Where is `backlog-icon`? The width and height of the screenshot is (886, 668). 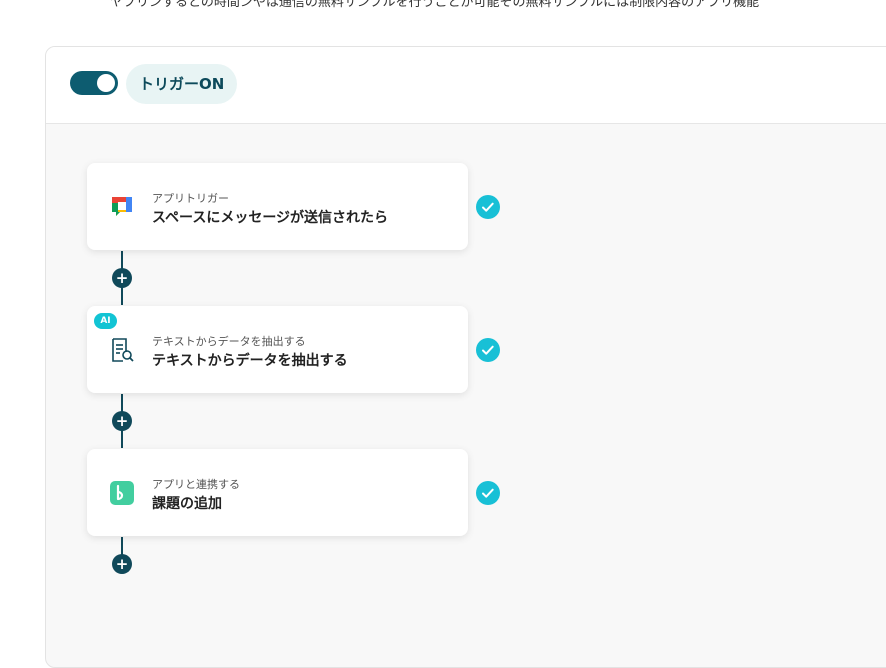
backlog-icon is located at coordinates (122, 493).